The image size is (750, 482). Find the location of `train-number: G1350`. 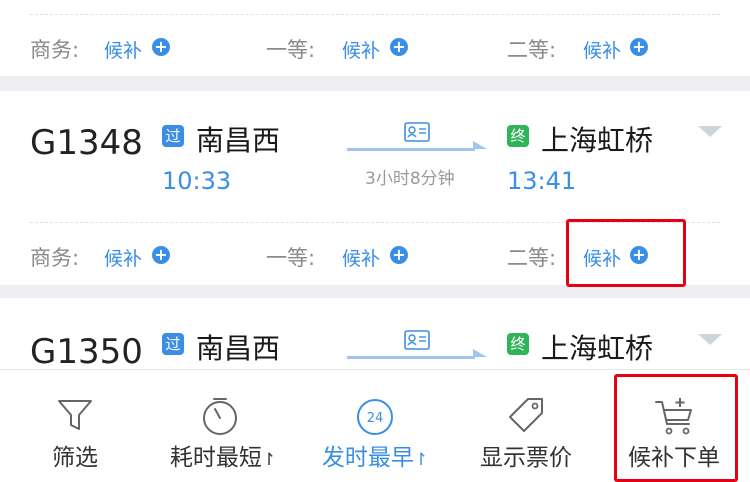

train-number: G1350 is located at coordinates (86, 352).